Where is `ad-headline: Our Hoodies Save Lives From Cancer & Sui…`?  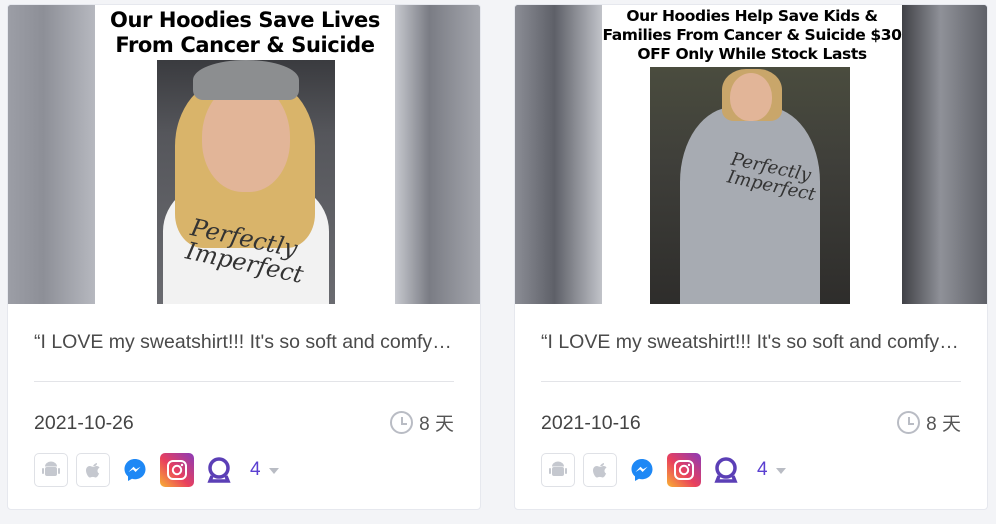
ad-headline: Our Hoodies Save Lives From Cancer & Sui… is located at coordinates (245, 32).